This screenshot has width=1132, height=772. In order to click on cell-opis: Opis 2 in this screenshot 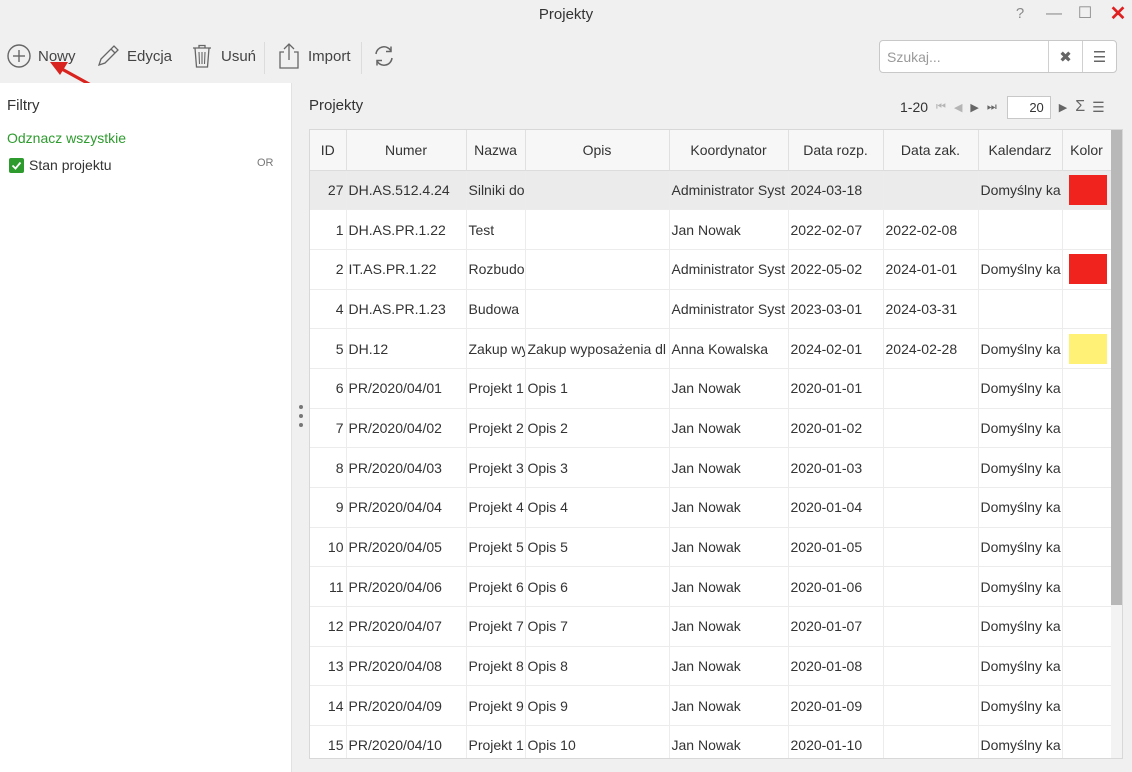, I will do `click(597, 428)`.